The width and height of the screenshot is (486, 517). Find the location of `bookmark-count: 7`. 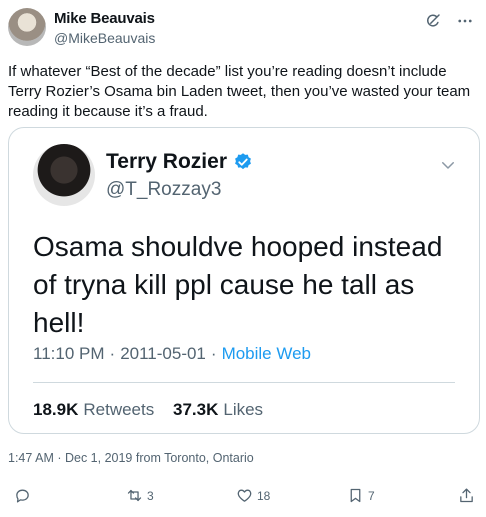

bookmark-count: 7 is located at coordinates (371, 495).